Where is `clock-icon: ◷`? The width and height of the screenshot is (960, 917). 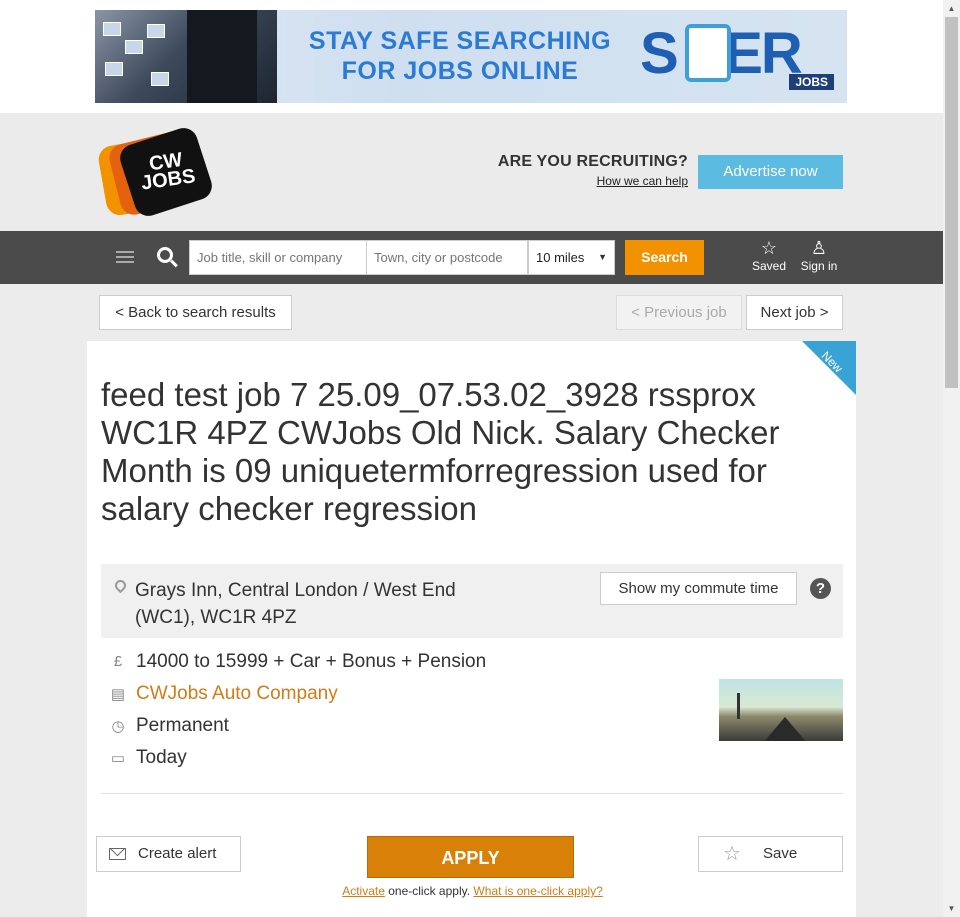 clock-icon: ◷ is located at coordinates (118, 726).